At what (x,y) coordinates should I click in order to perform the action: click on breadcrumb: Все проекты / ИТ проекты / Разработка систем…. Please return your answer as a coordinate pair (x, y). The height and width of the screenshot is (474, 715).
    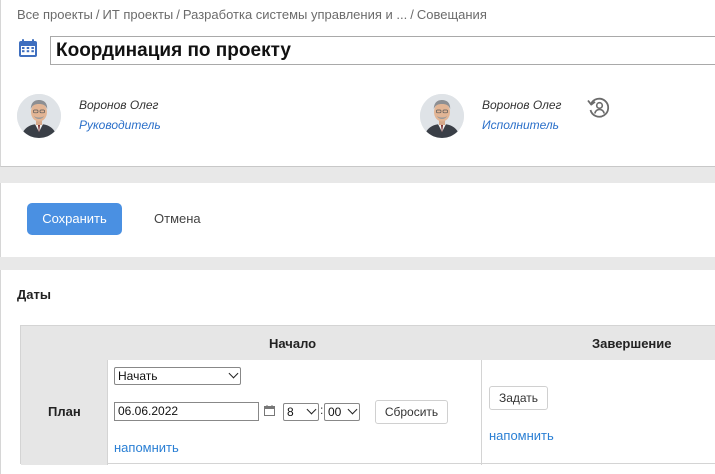
    Looking at the image, I should click on (252, 14).